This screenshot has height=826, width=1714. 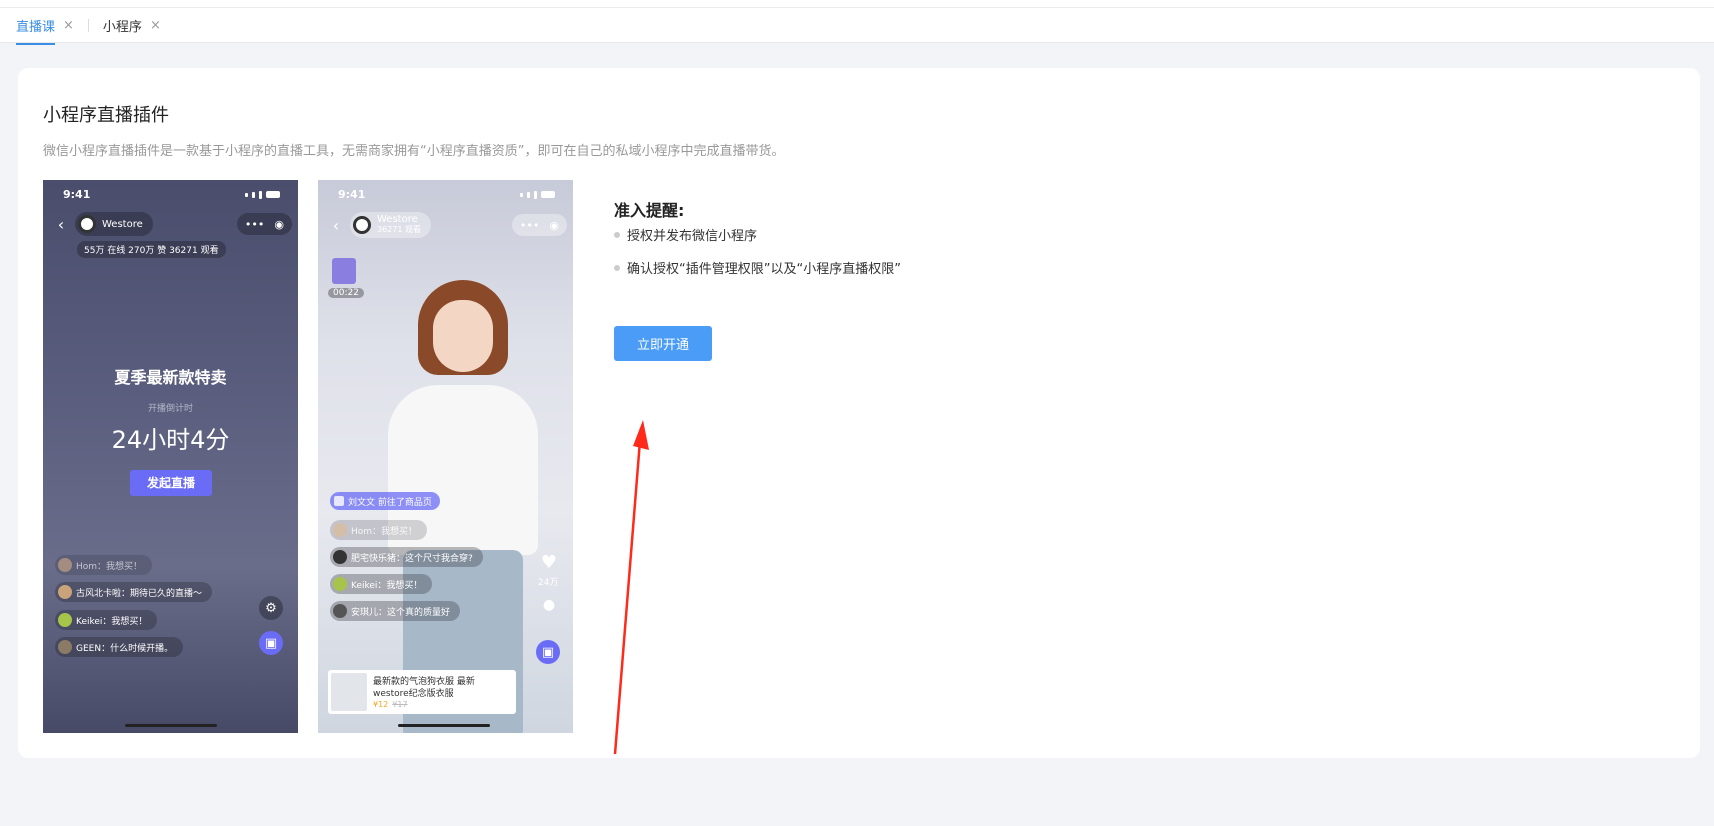 What do you see at coordinates (346, 293) in the screenshot?
I see `gift-timer: 00:22` at bounding box center [346, 293].